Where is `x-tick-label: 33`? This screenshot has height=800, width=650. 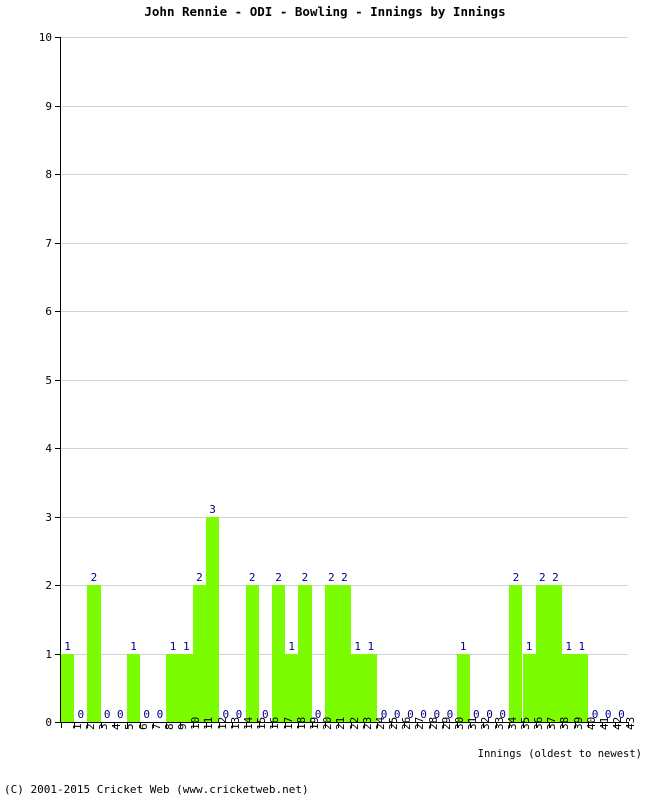 x-tick-label: 33 is located at coordinates (499, 723).